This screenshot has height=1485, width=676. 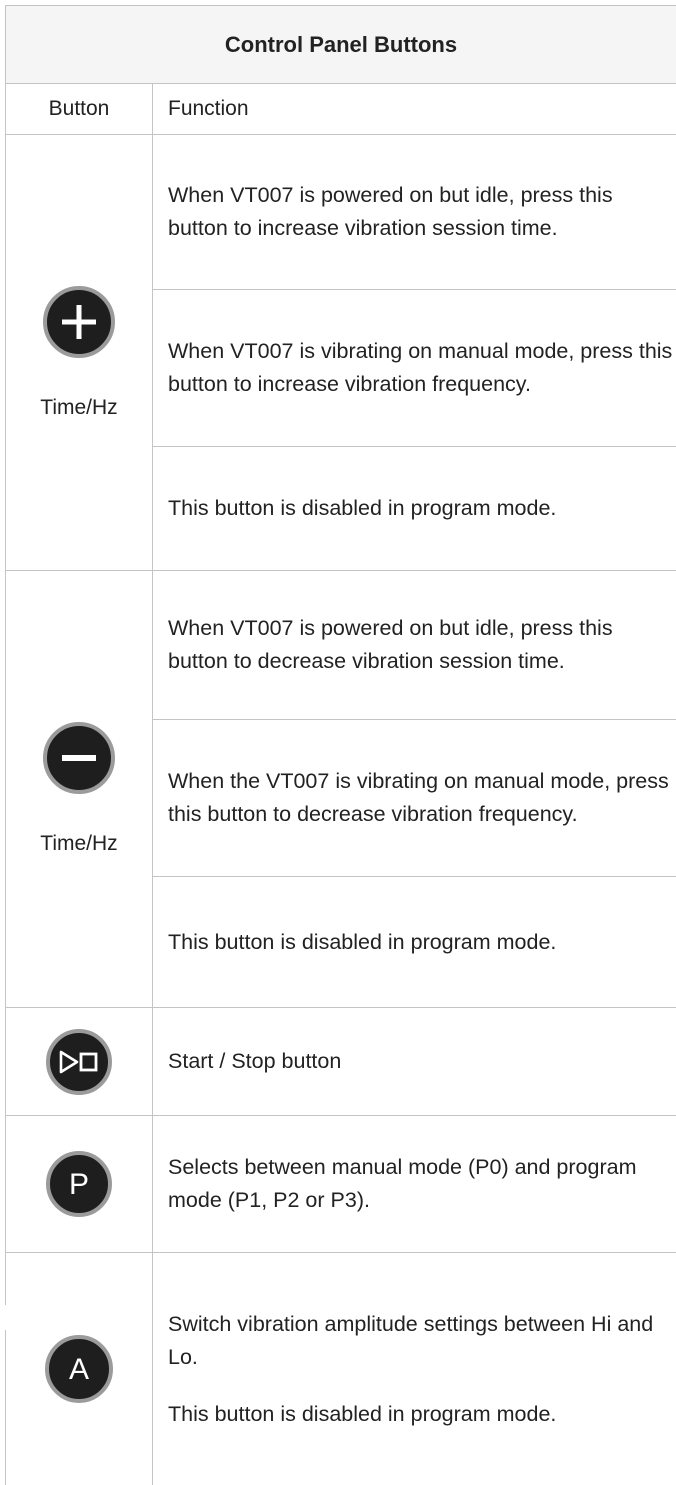 What do you see at coordinates (152, 784) in the screenshot?
I see `column-divider` at bounding box center [152, 784].